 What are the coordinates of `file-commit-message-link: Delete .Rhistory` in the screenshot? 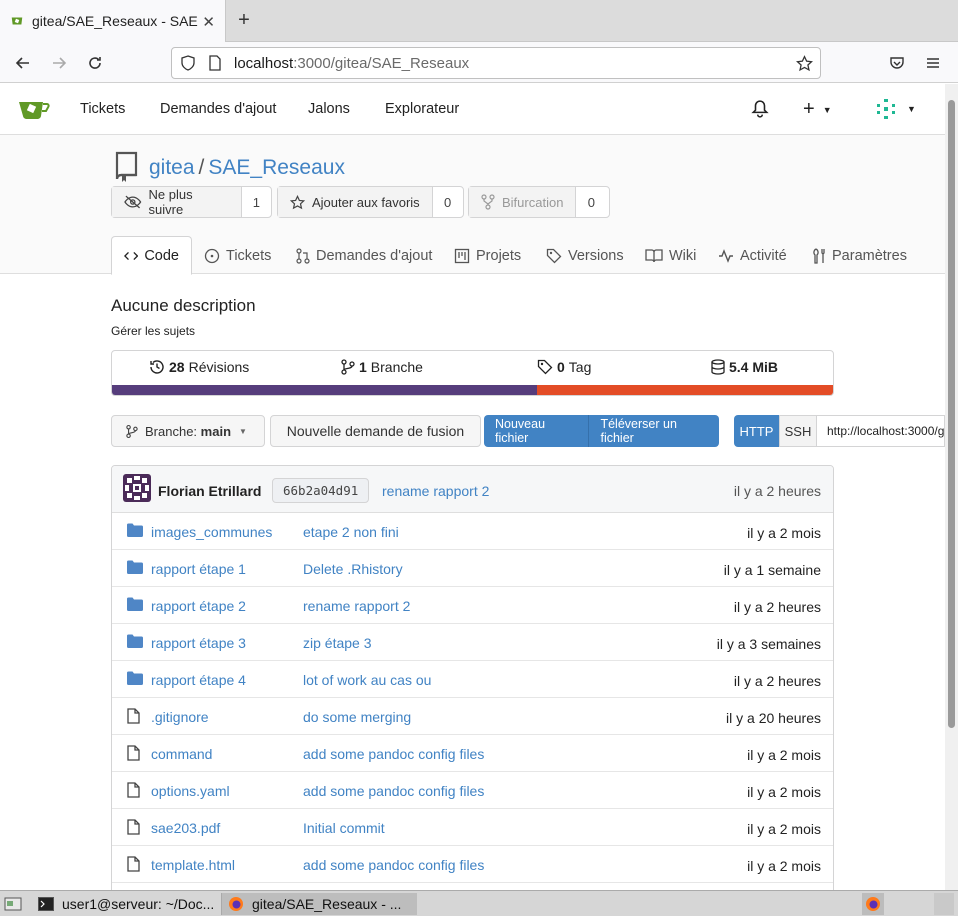 It's located at (353, 569).